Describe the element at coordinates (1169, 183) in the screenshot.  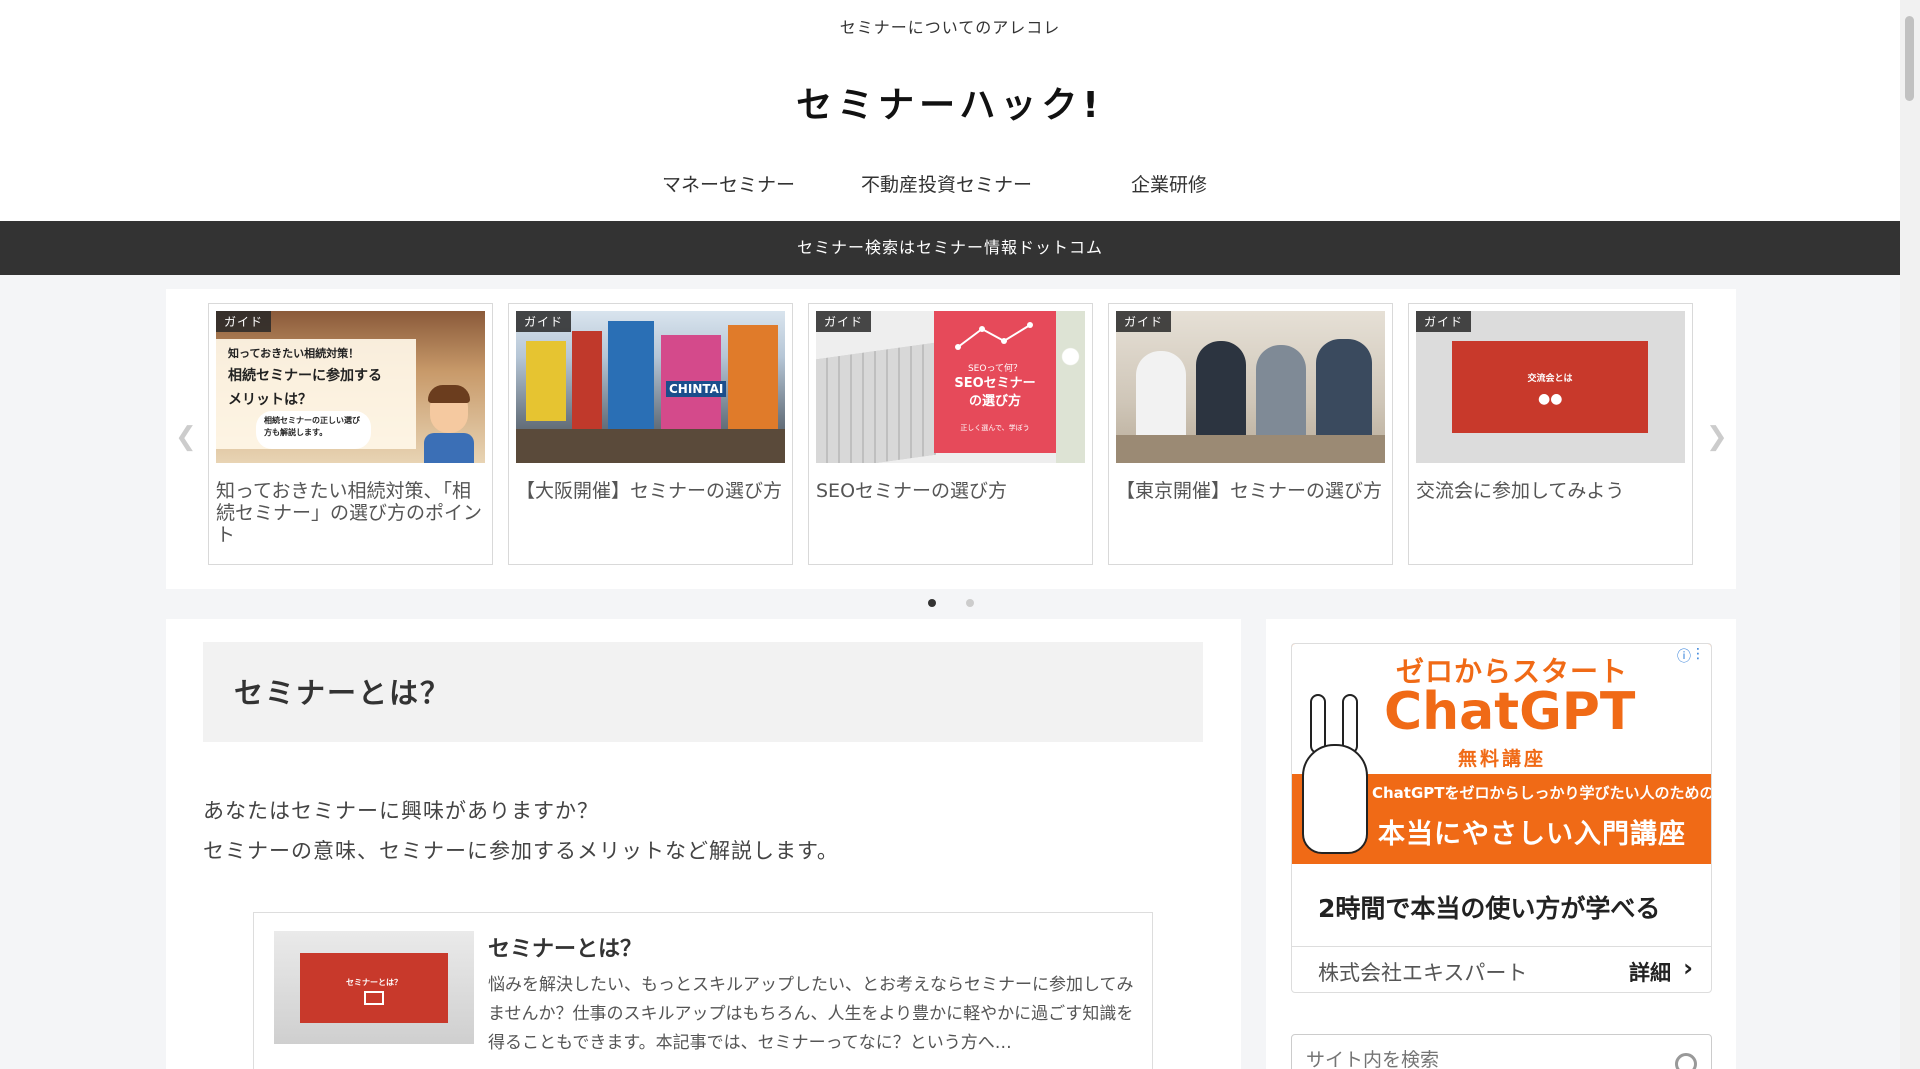
I see `nav-item-corporate-training: 企業研修` at that location.